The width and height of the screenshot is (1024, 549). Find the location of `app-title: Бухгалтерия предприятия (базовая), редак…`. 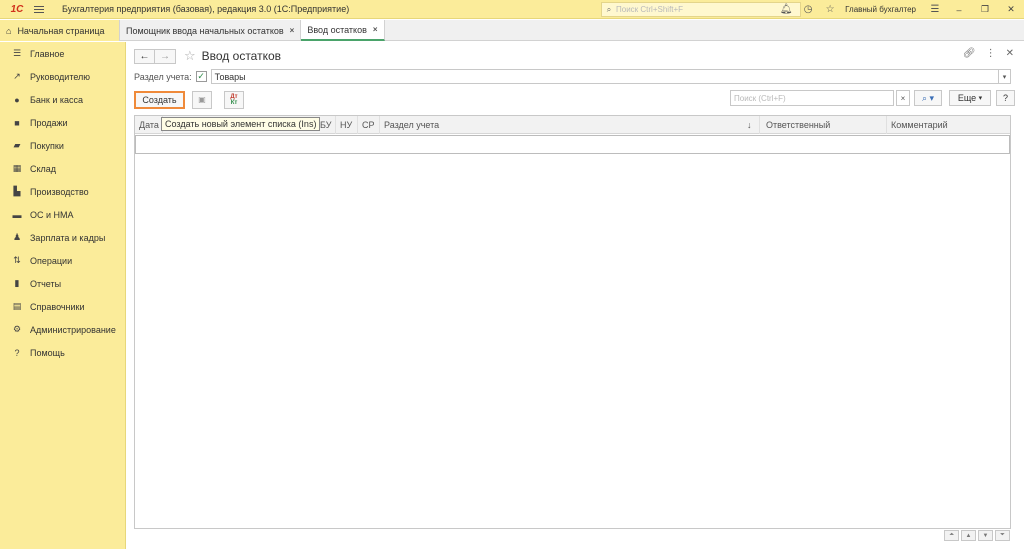

app-title: Бухгалтерия предприятия (базовая), редак… is located at coordinates (206, 9).